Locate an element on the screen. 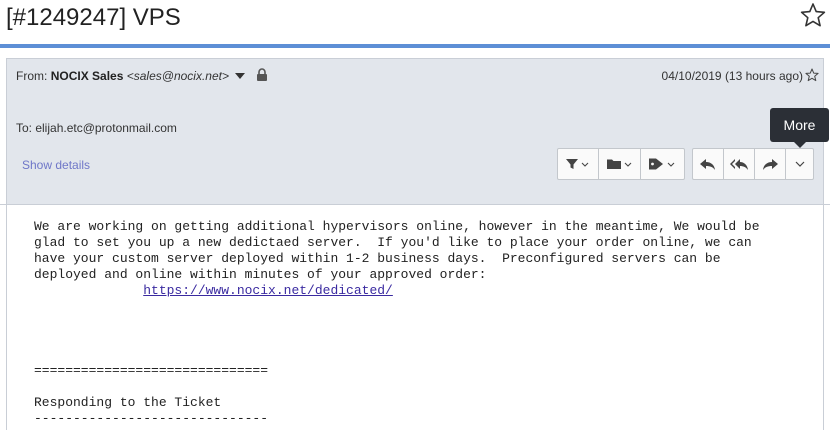  dedicated-server-link: https://www.nocix.net/dedicated/ is located at coordinates (268, 290).